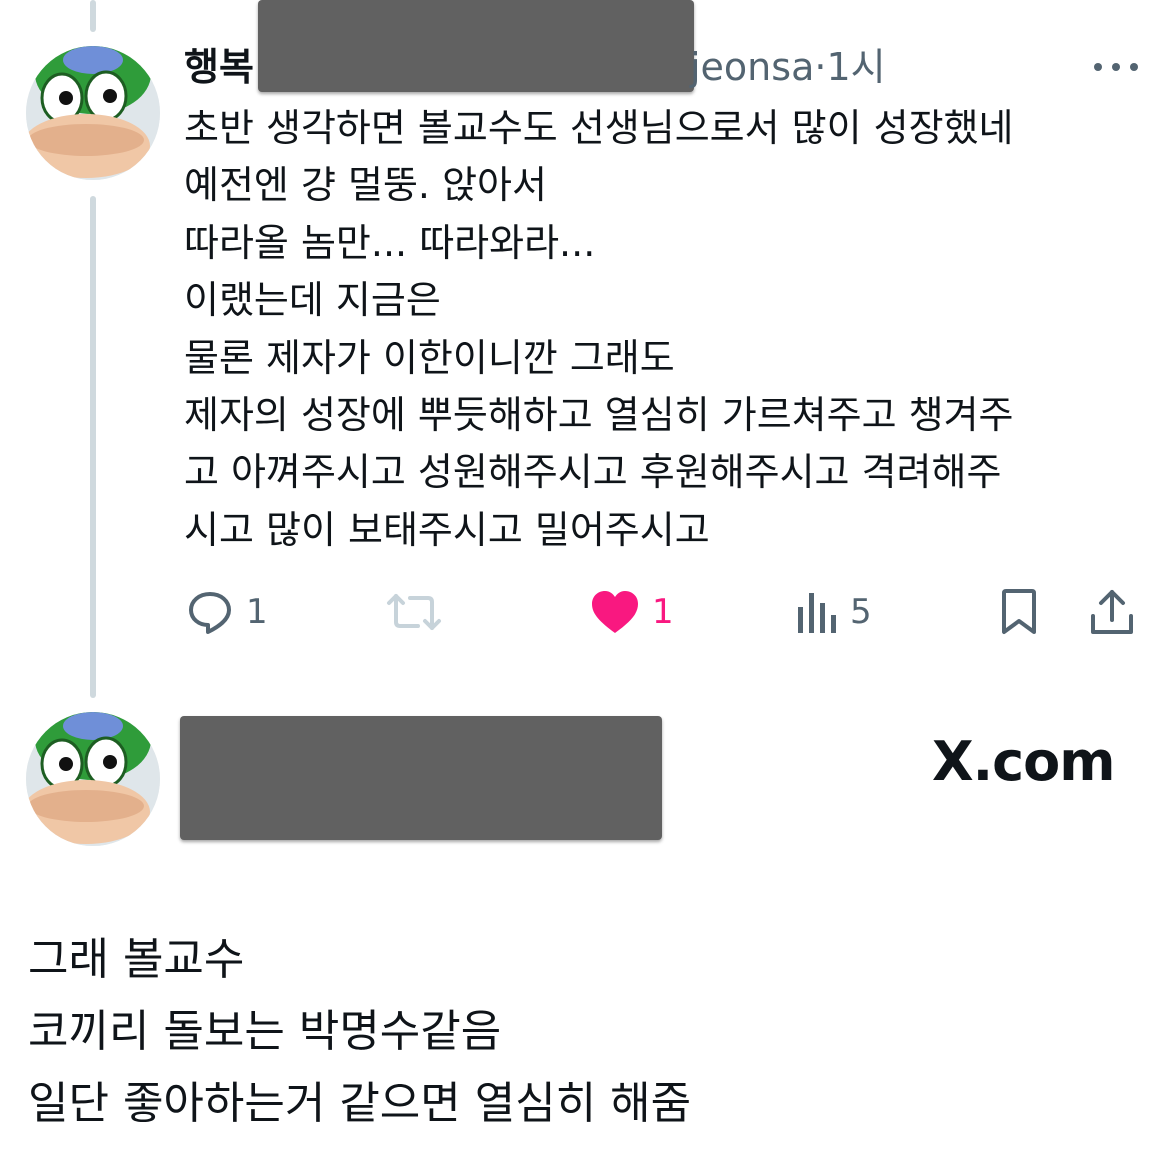 This screenshot has width=1169, height=1169. I want to click on like-button: 1, so click(632, 612).